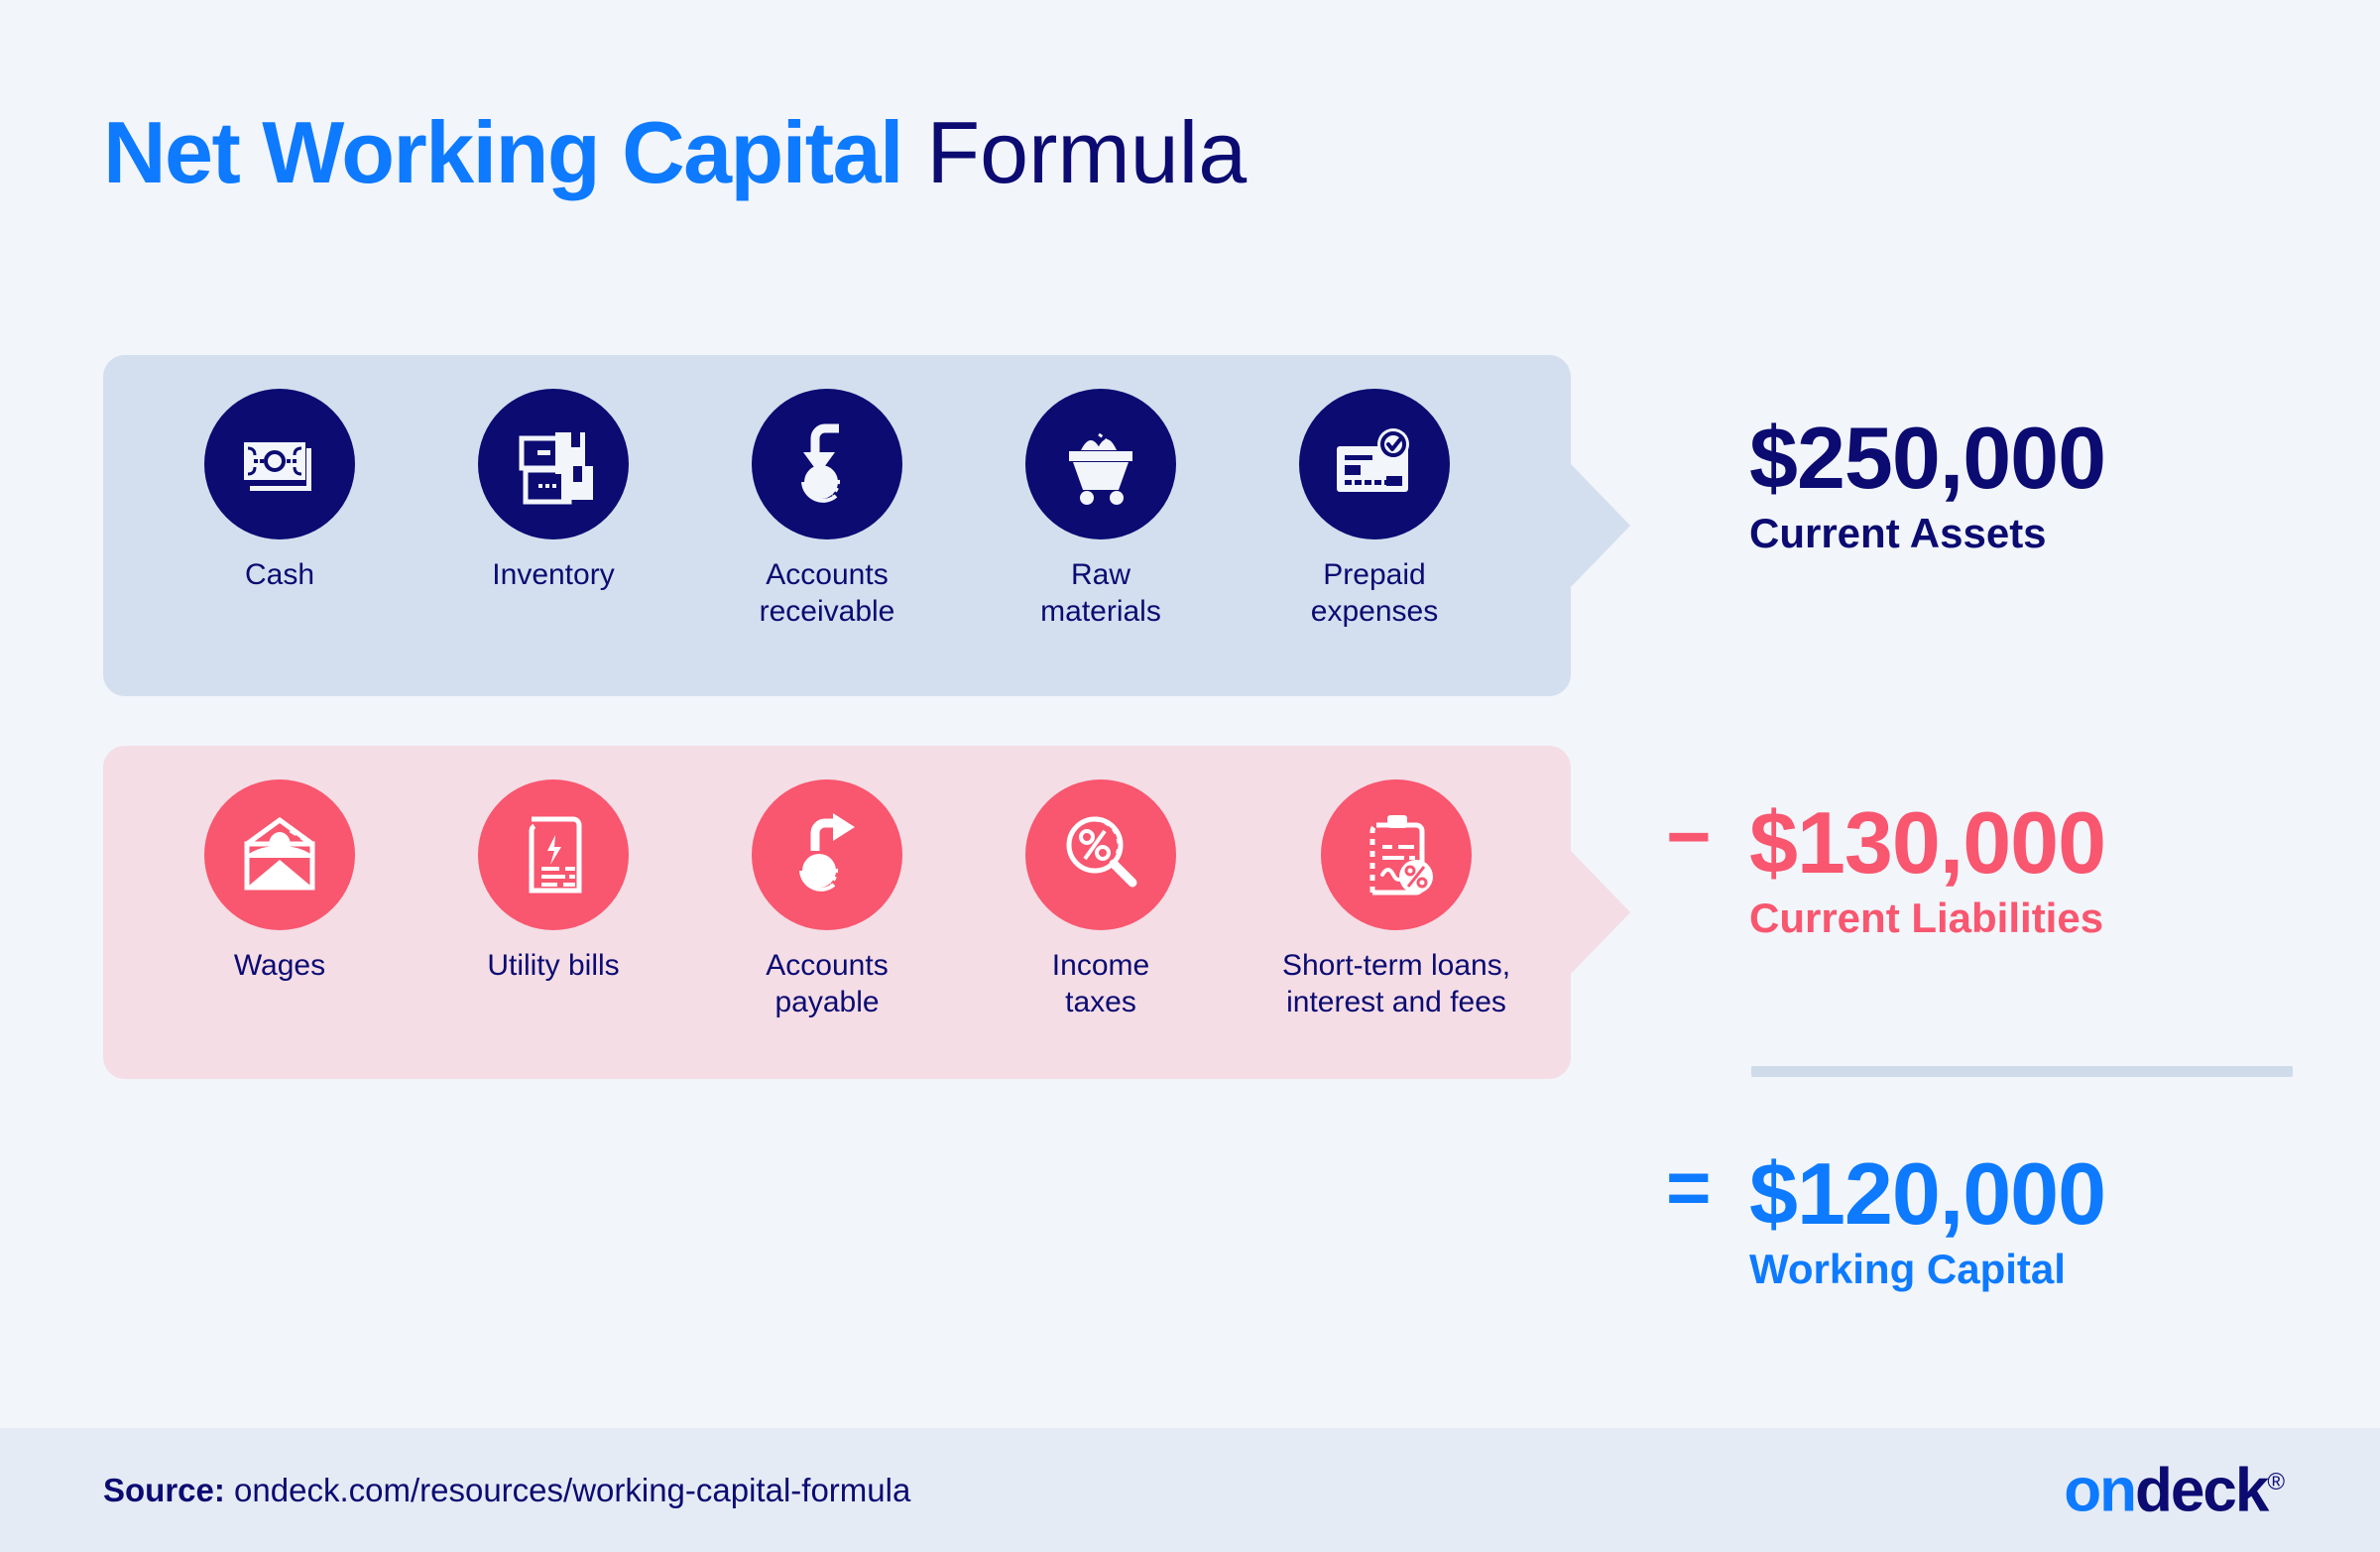 This screenshot has width=2380, height=1552. What do you see at coordinates (1907, 1269) in the screenshot?
I see `working-capital-caption: Working Capital` at bounding box center [1907, 1269].